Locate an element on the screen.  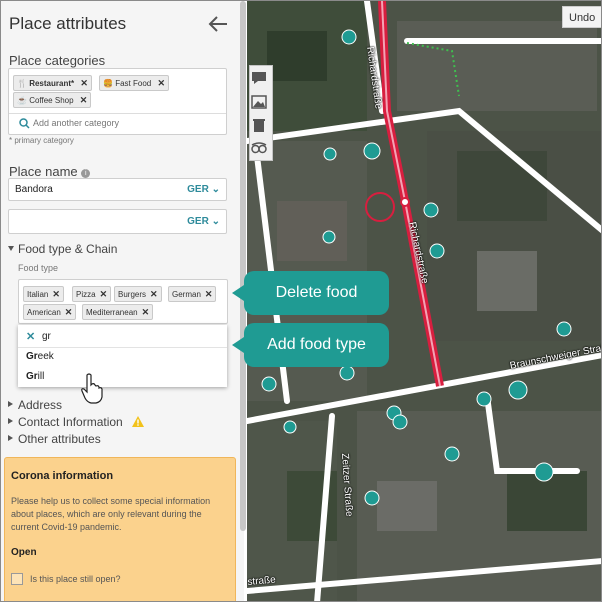
category-label: Fast Food is located at coordinates (133, 83).